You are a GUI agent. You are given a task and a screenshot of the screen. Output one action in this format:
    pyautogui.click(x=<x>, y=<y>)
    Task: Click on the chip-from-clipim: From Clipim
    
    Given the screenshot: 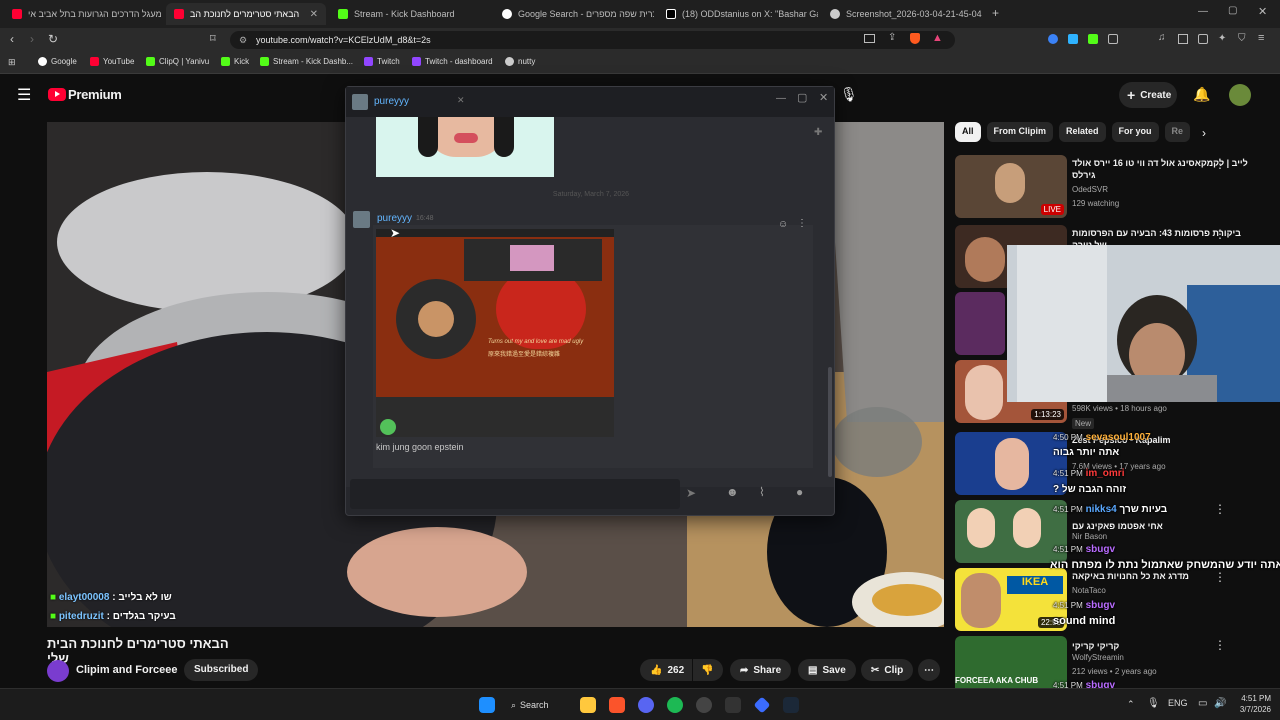 What is the action you would take?
    pyautogui.click(x=1020, y=132)
    